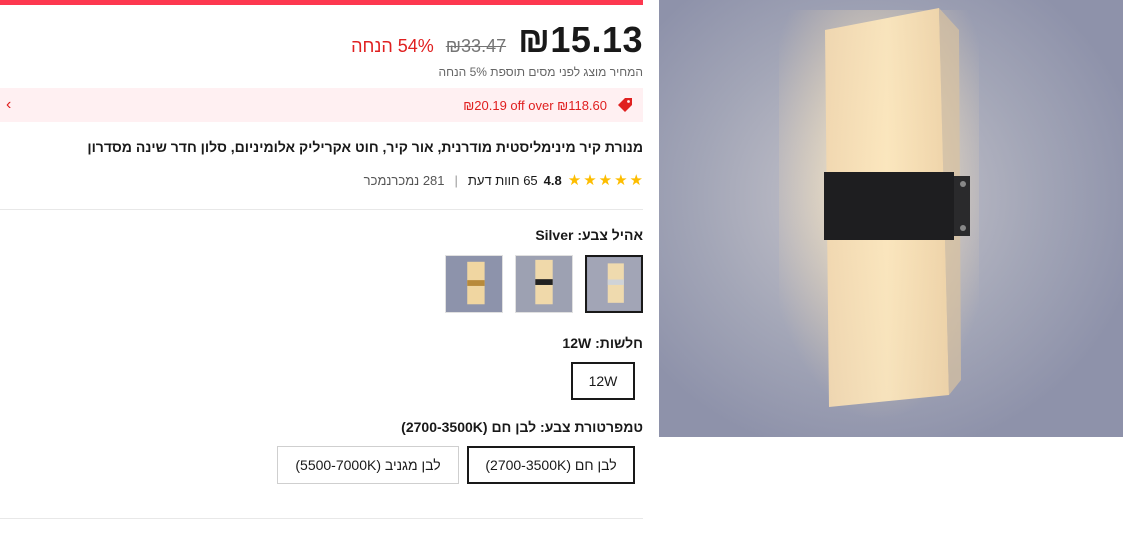 The image size is (1123, 537). I want to click on color-option-silver, so click(614, 284).